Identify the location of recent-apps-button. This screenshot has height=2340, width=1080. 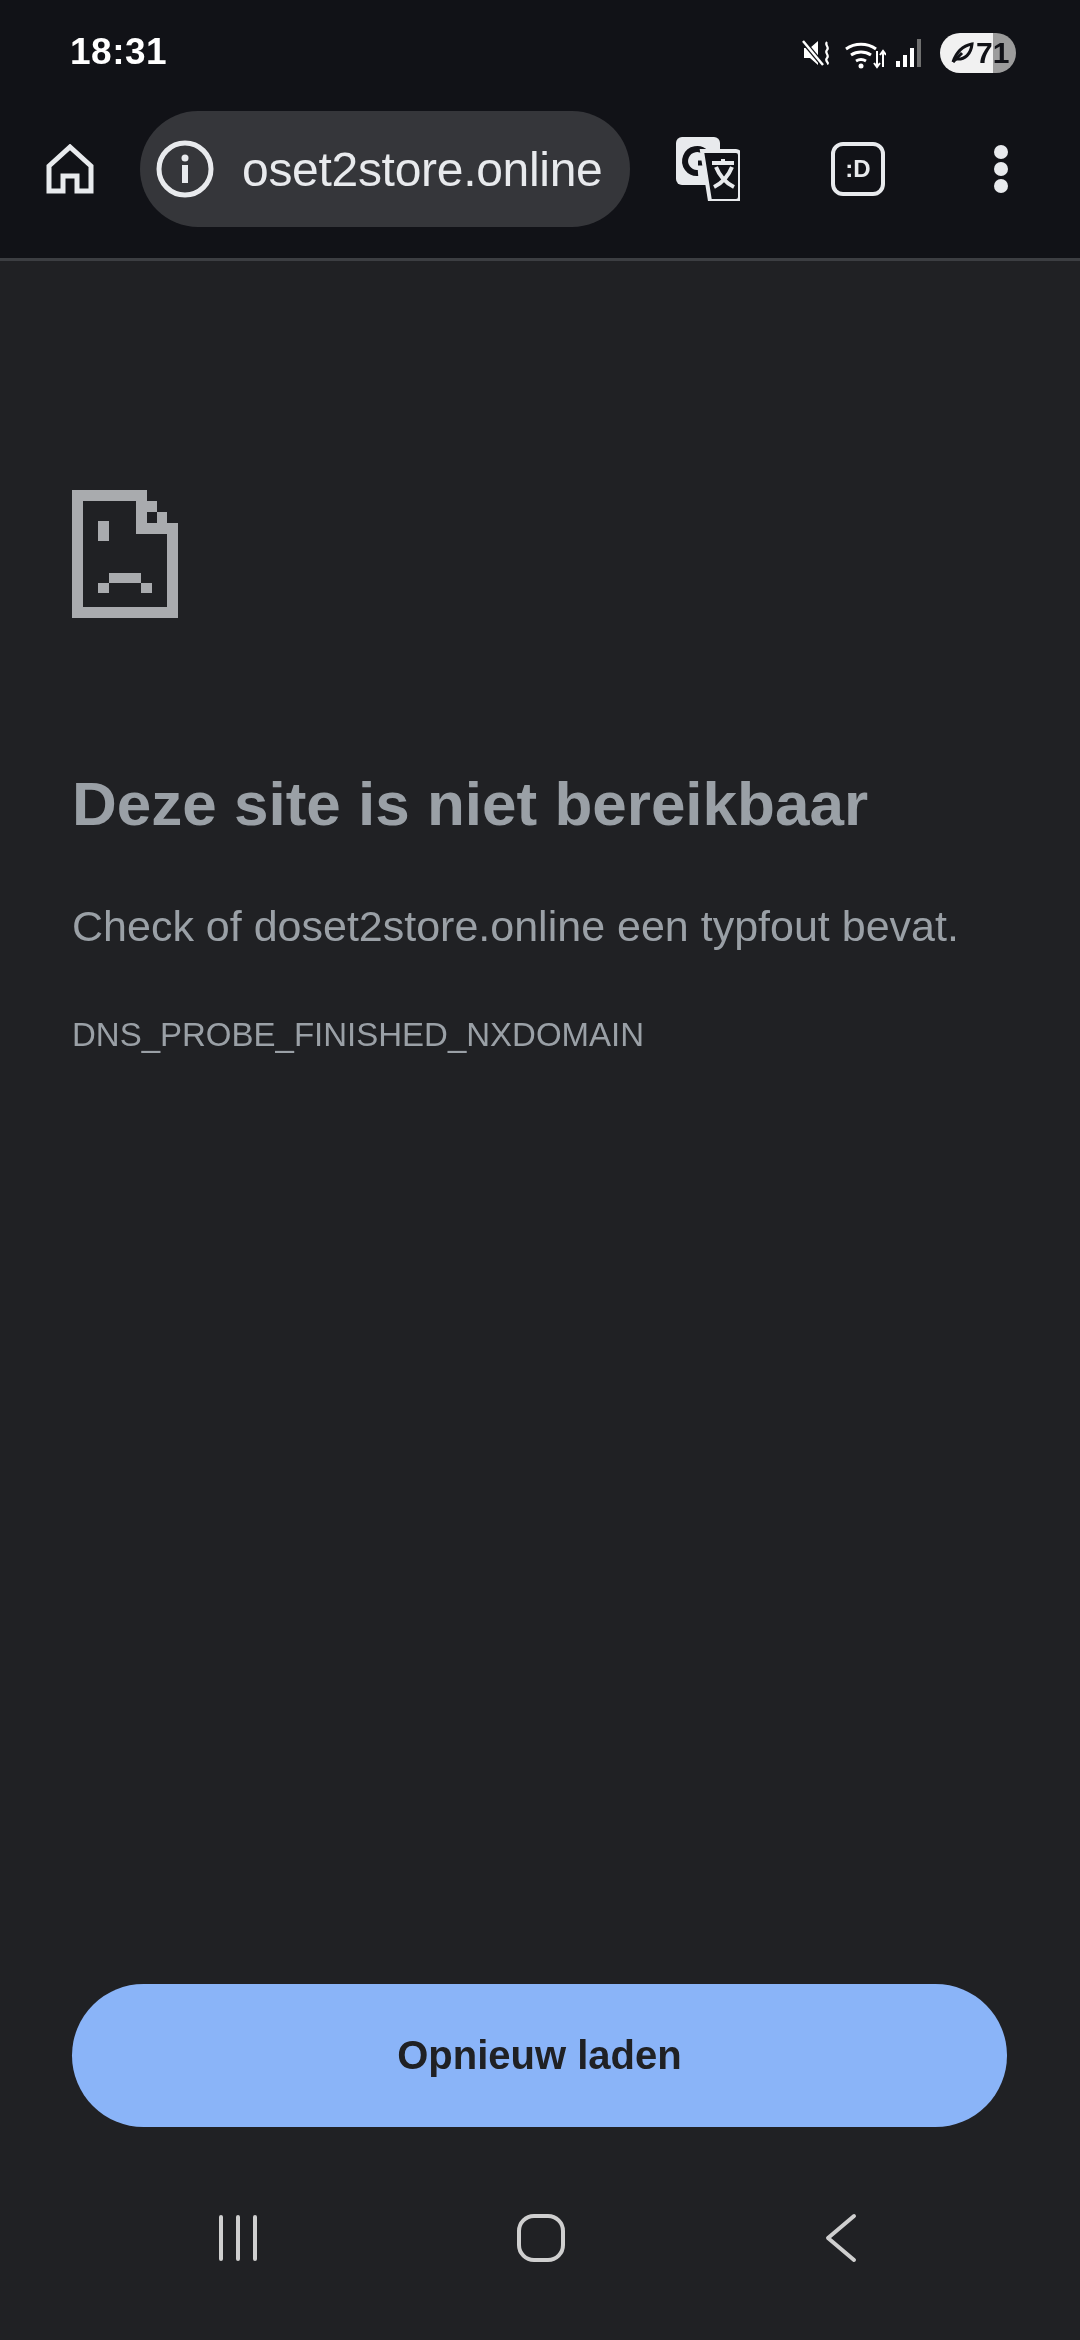
(238, 2237).